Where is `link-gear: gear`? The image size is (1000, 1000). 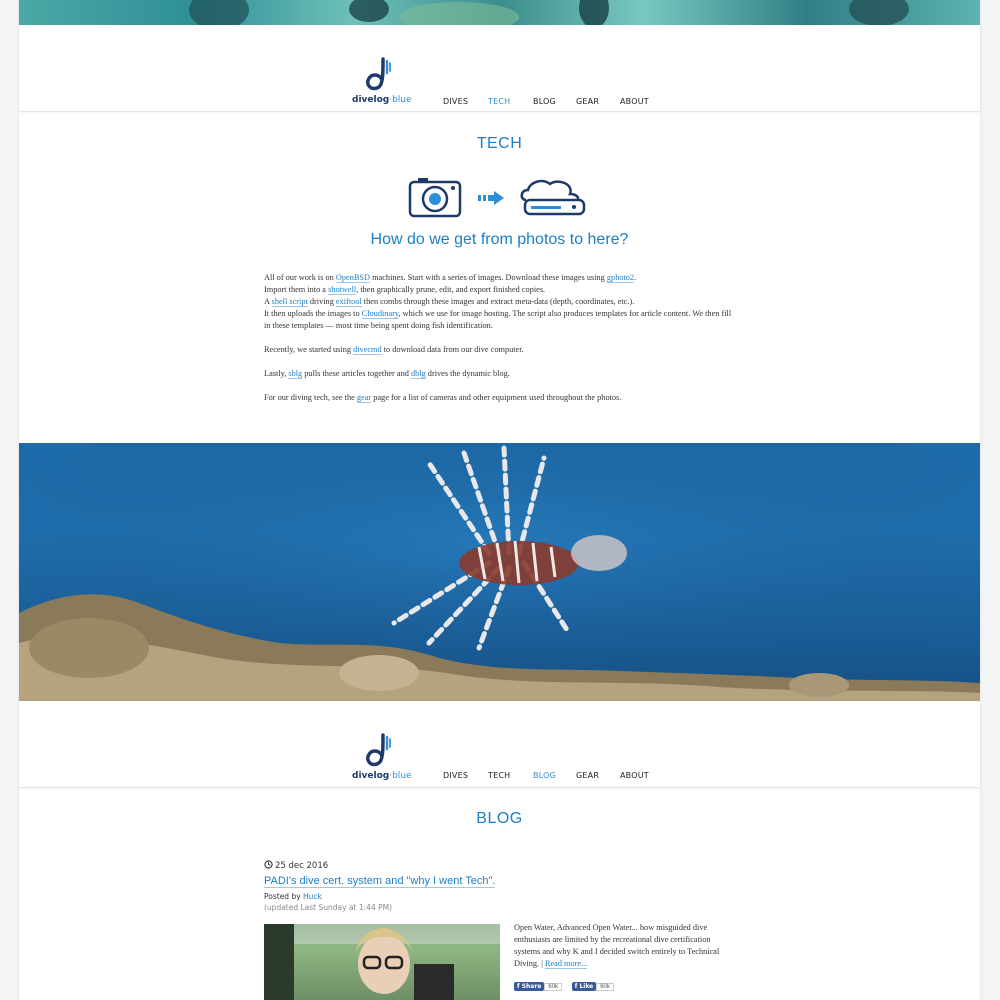
link-gear: gear is located at coordinates (364, 398).